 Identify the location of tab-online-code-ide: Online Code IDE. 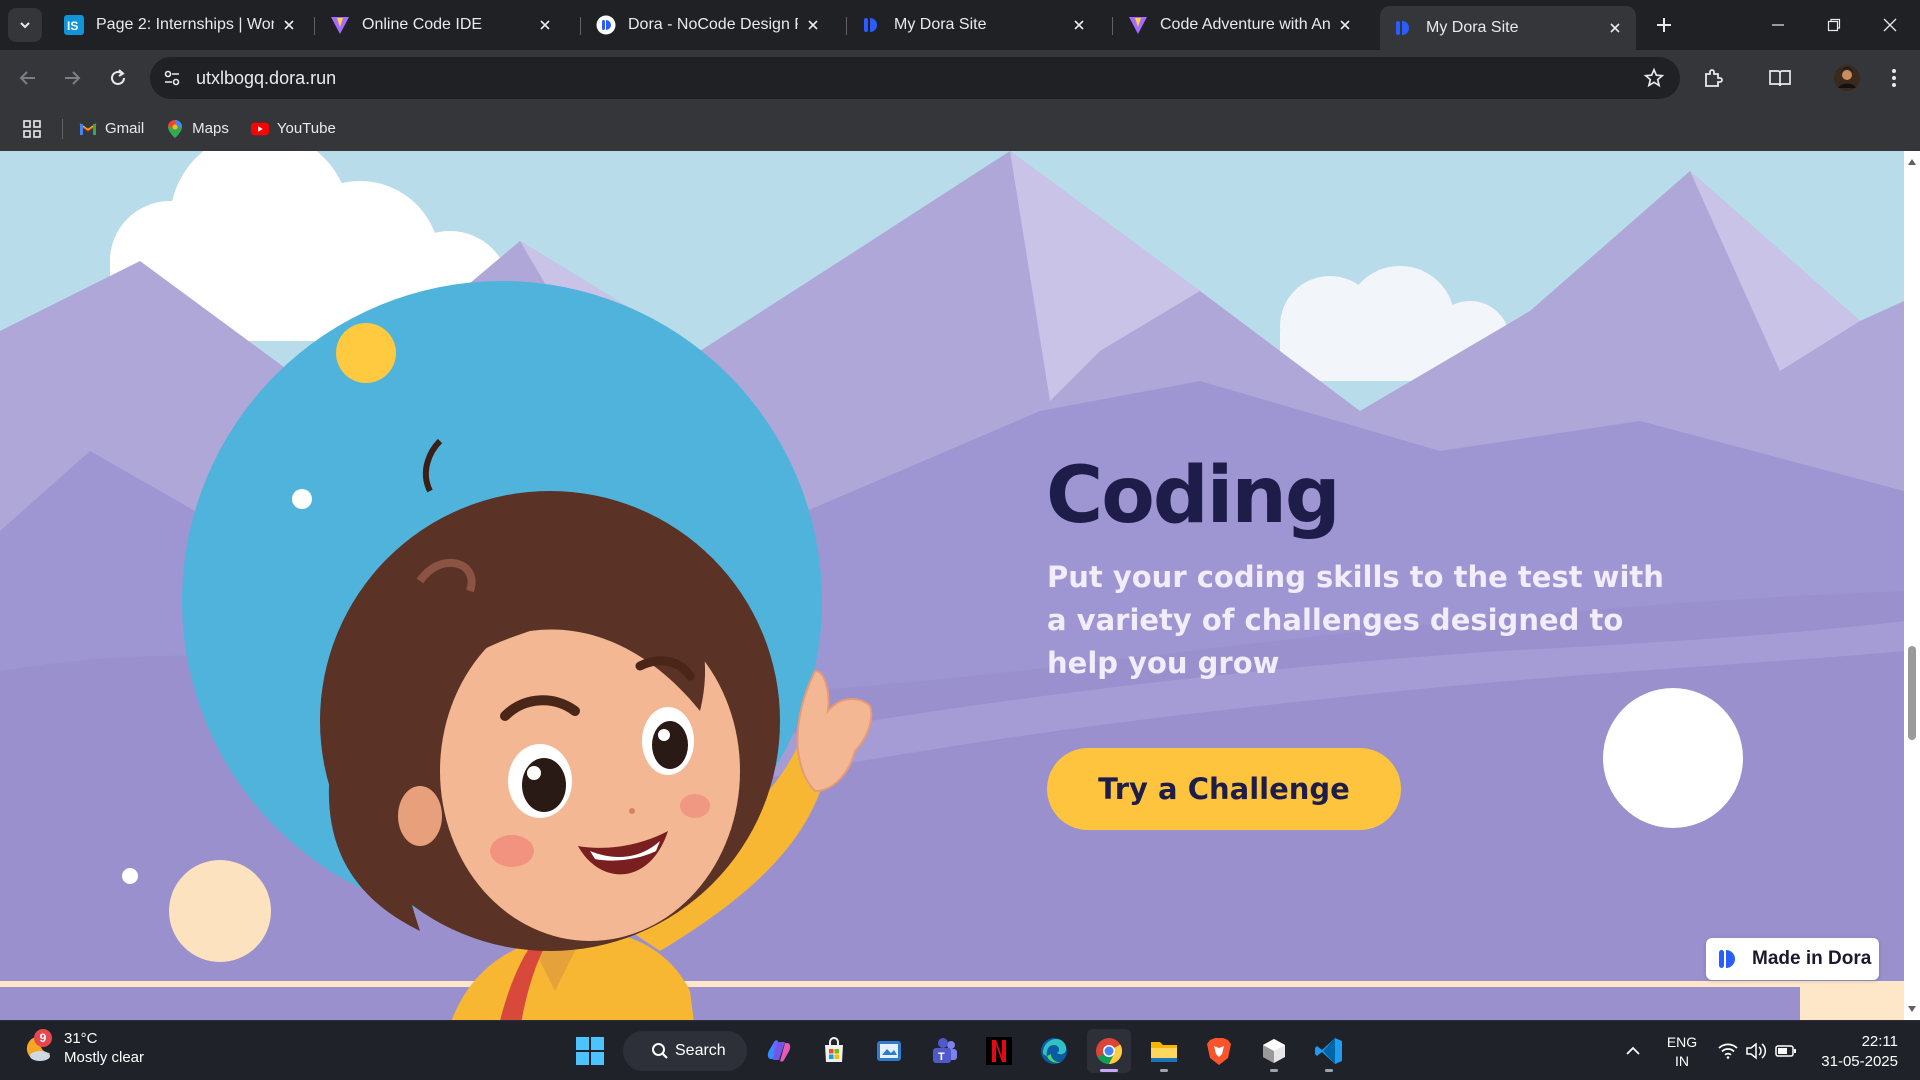
(441, 25).